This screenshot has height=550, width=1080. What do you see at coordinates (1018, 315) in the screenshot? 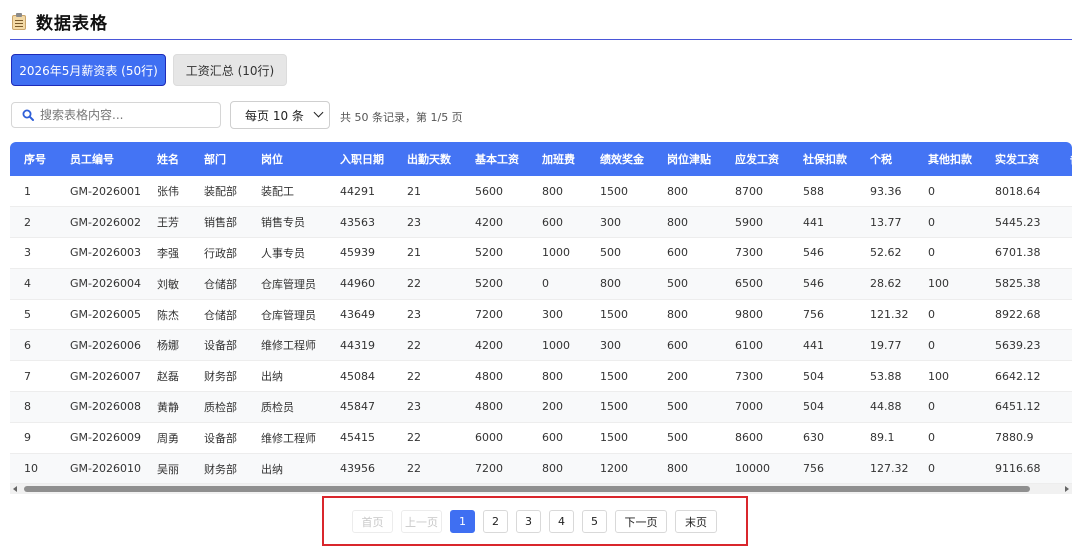
I see `table-cell: 8922.68` at bounding box center [1018, 315].